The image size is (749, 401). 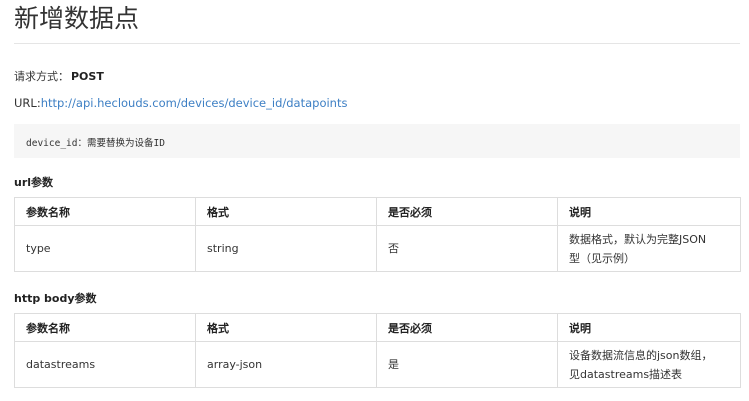 I want to click on method-value: POST, so click(x=87, y=76).